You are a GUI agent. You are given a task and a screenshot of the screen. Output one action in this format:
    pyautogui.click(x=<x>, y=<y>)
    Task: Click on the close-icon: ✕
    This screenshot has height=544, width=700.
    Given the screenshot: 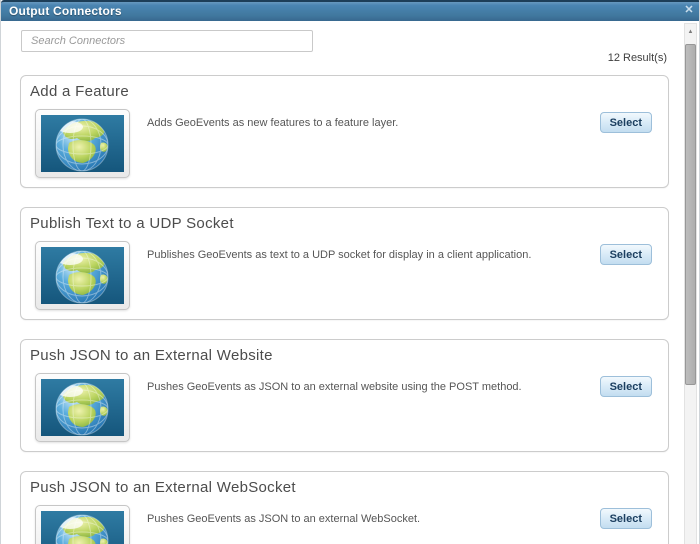 What is the action you would take?
    pyautogui.click(x=689, y=10)
    